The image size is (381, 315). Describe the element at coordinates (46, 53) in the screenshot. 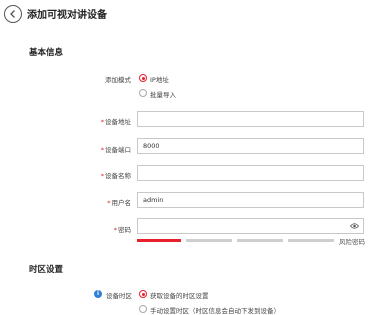

I see `section-title-basic-info: 基本信息` at that location.